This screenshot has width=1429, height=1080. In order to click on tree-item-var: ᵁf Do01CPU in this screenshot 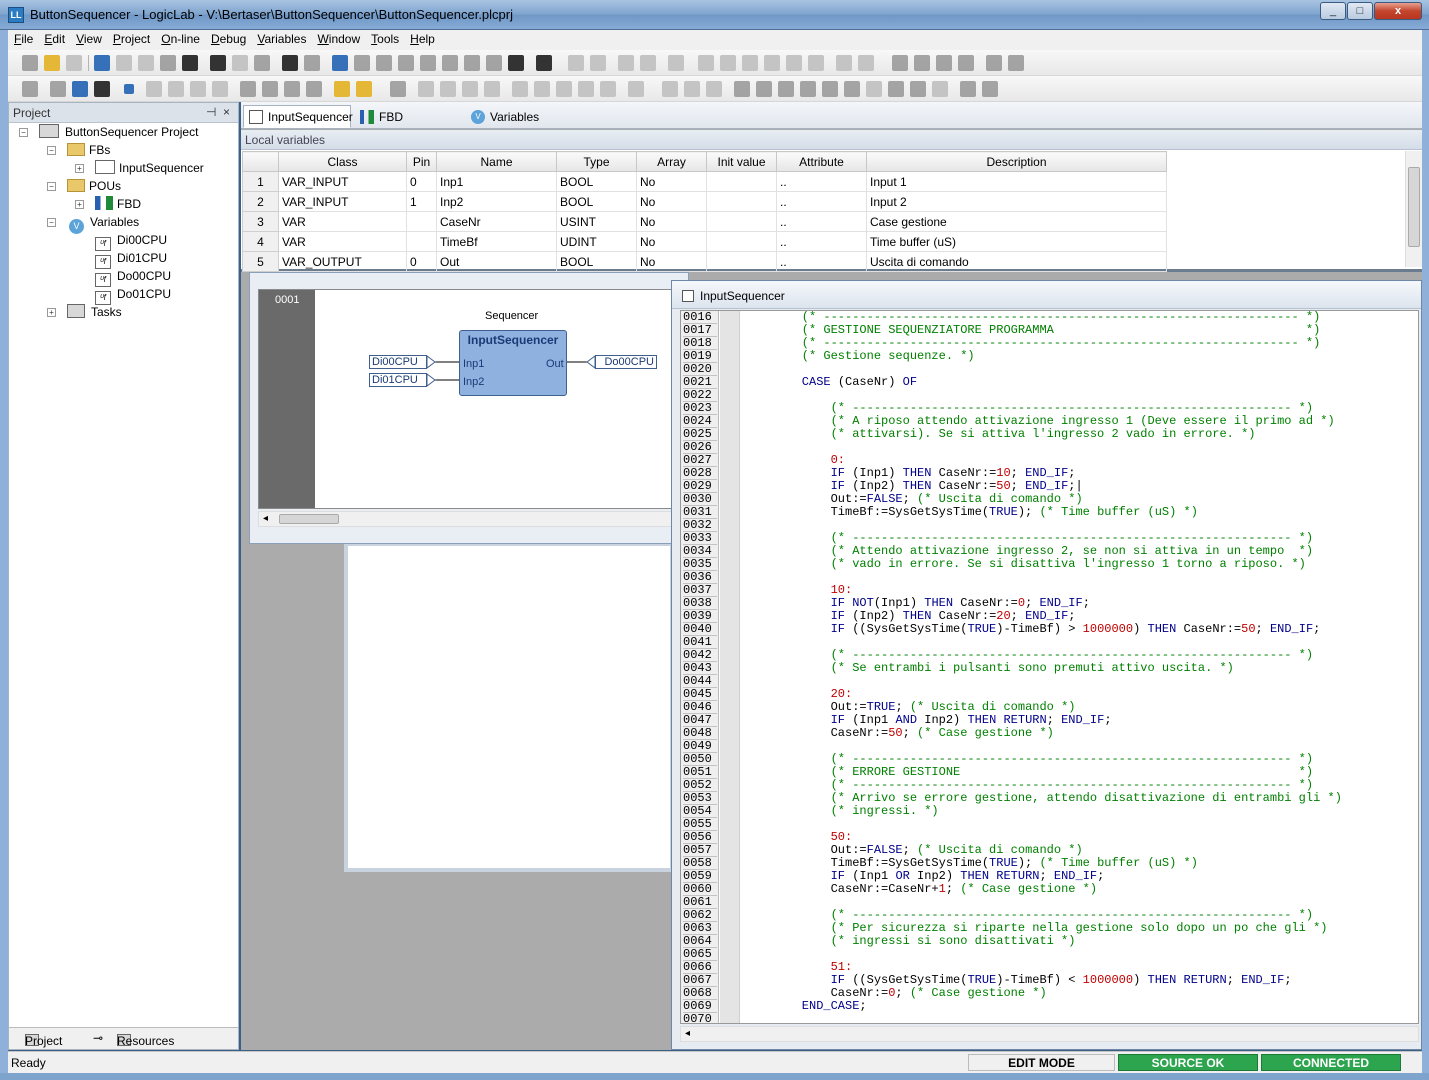, I will do `click(133, 295)`.